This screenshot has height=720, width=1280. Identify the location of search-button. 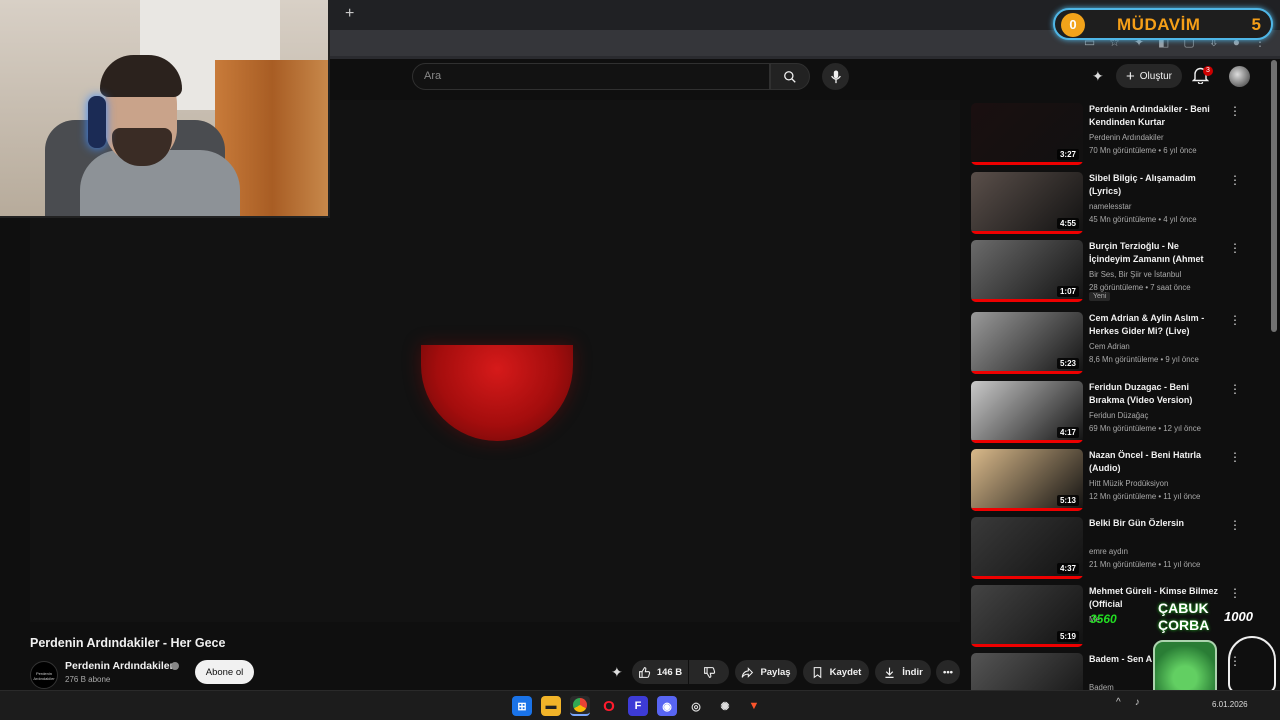
(790, 76).